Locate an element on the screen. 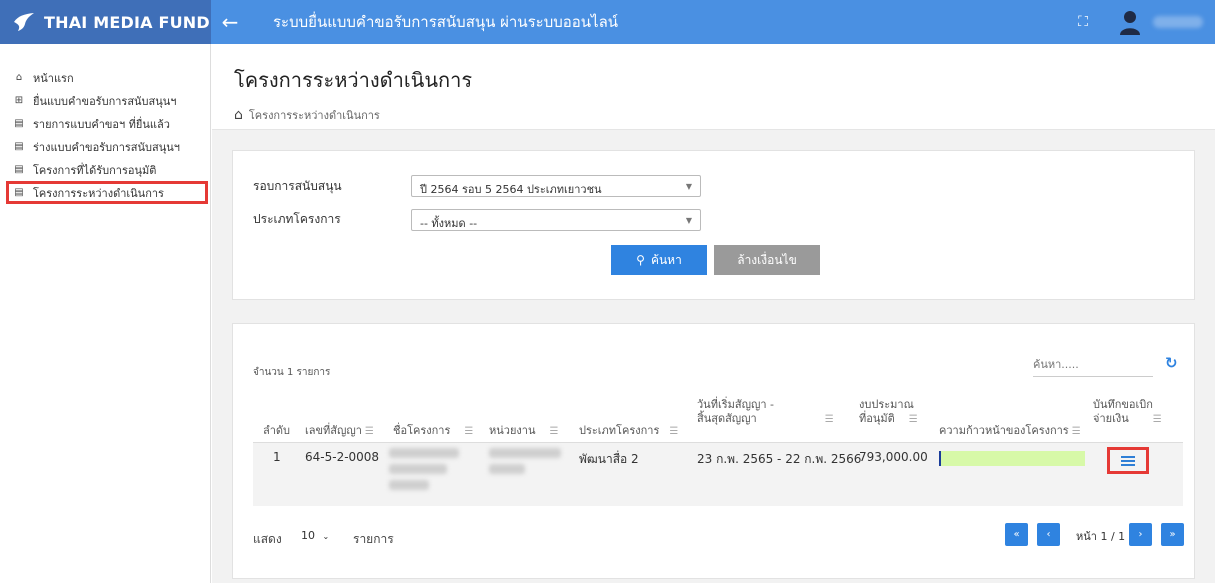  fullscreen-icon: ⛶ is located at coordinates (1083, 22).